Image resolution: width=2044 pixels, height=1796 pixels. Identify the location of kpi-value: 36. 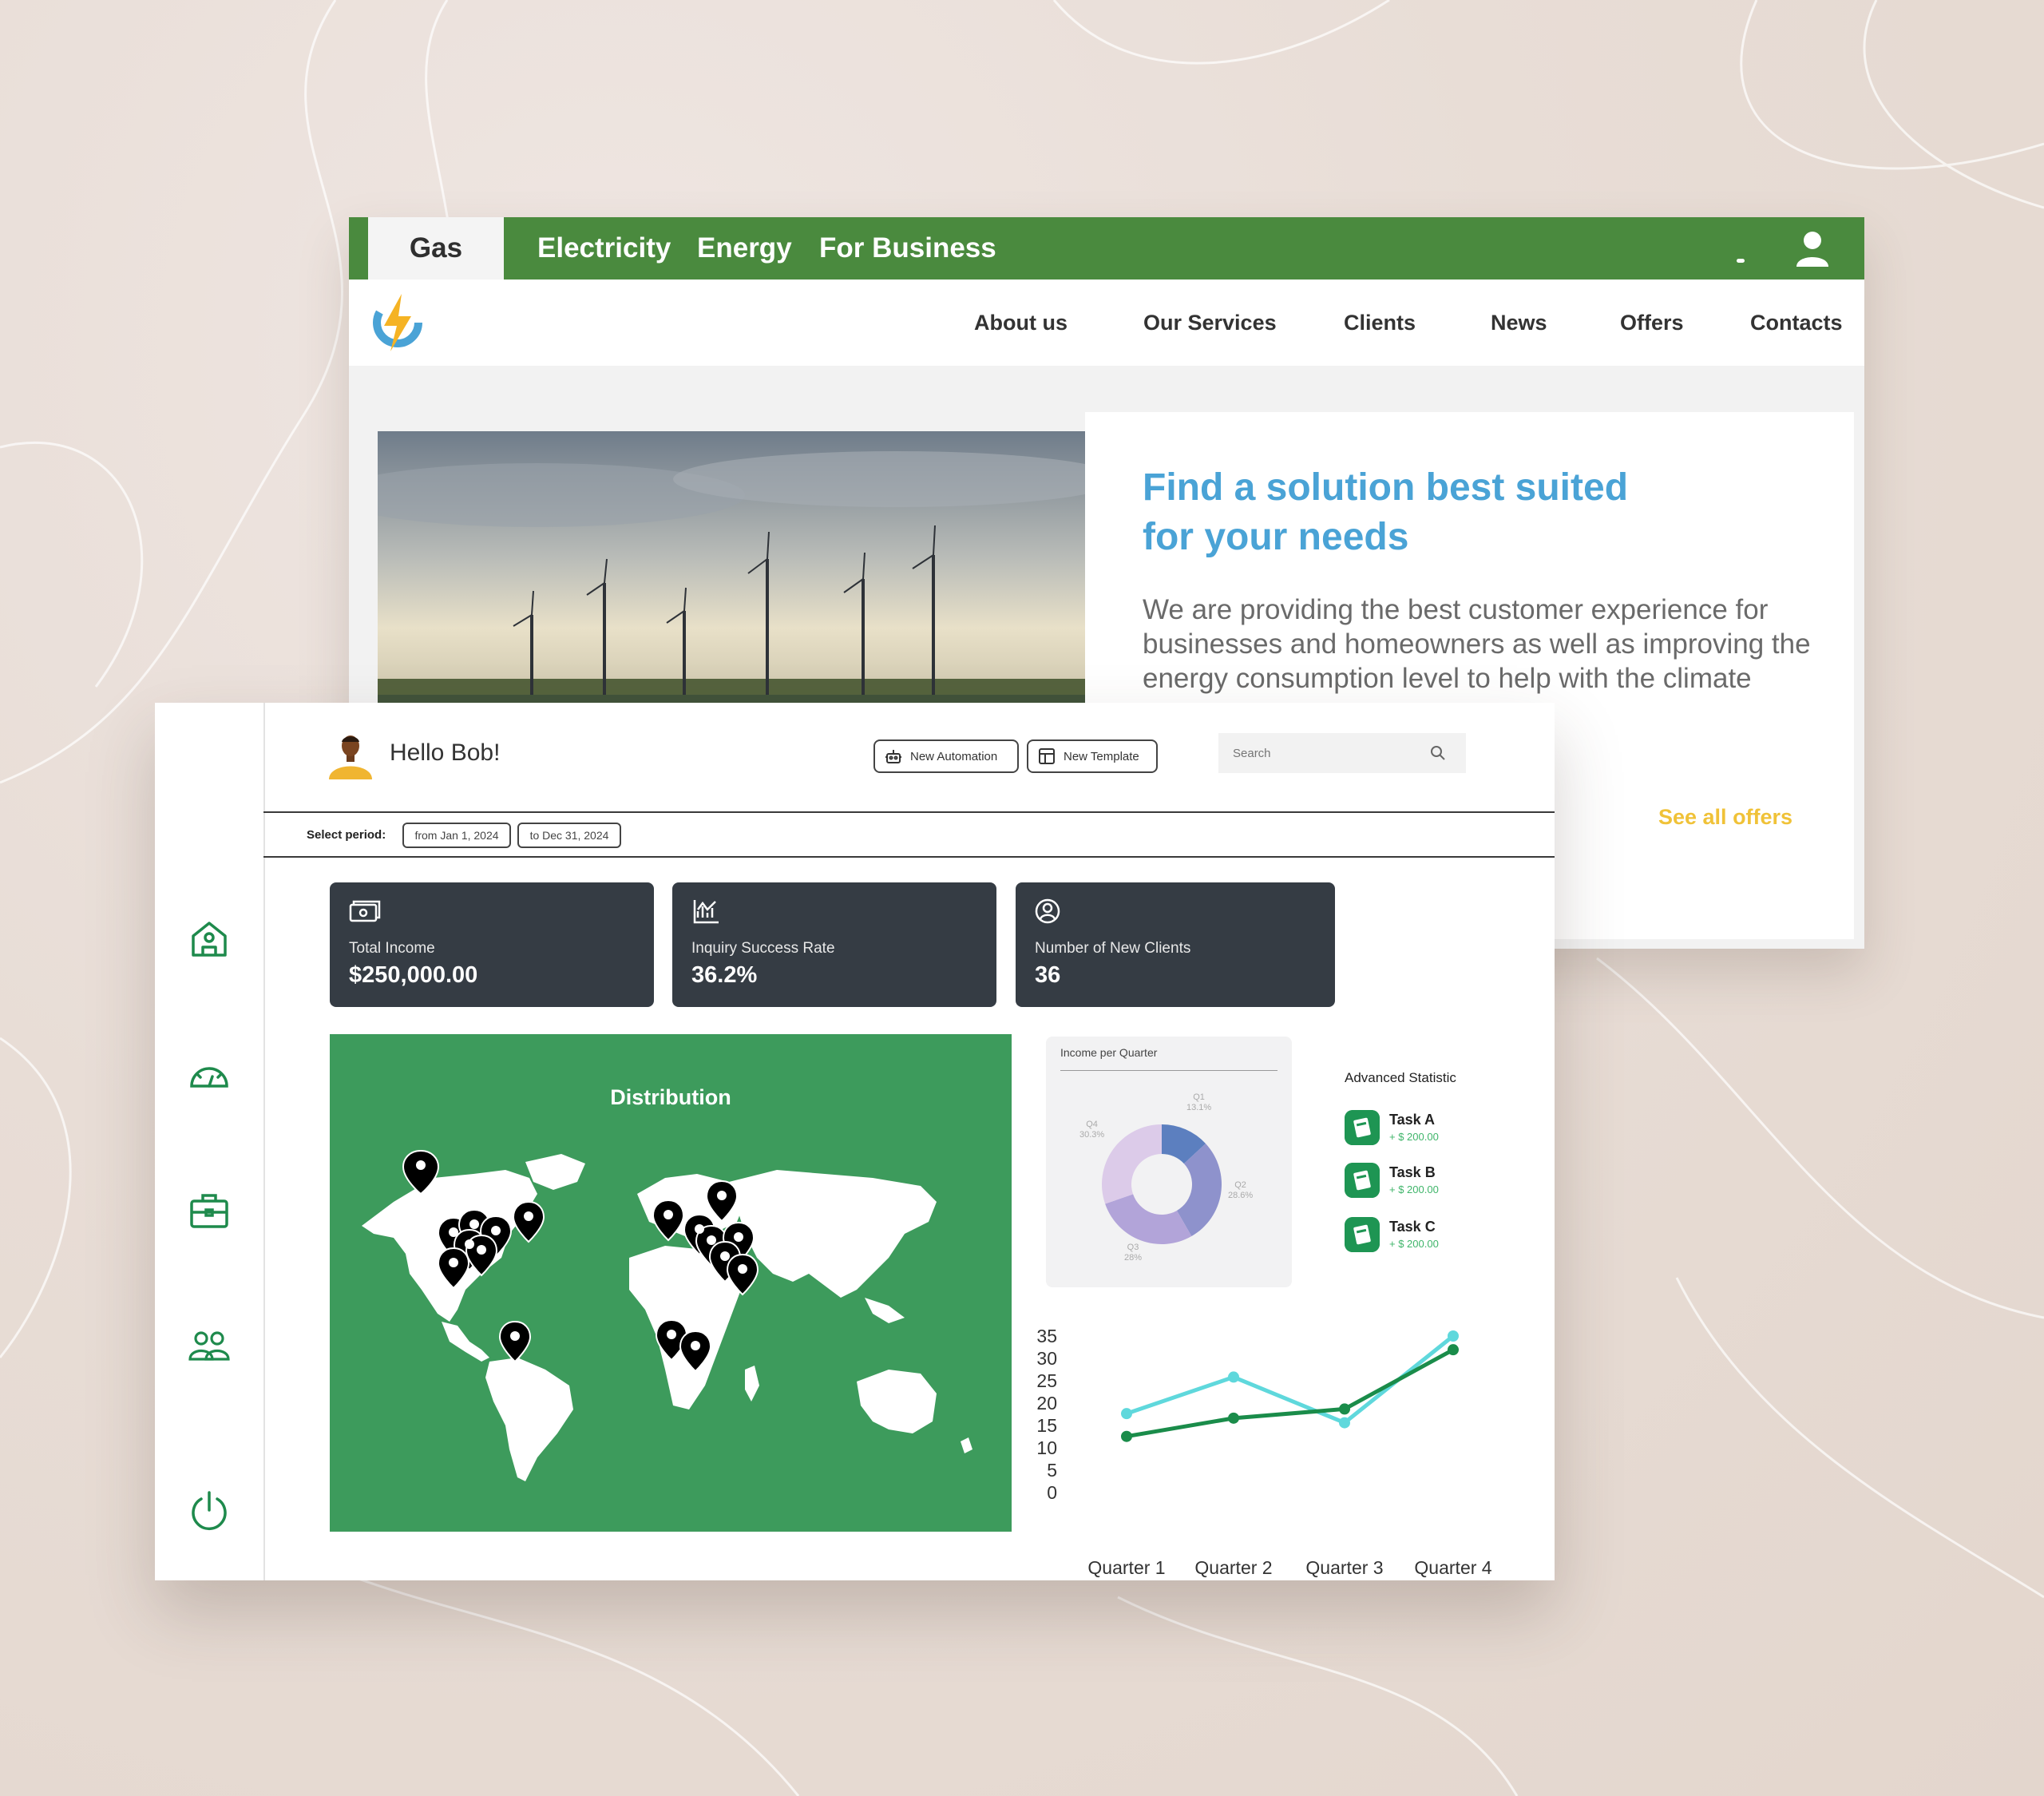
(1048, 975).